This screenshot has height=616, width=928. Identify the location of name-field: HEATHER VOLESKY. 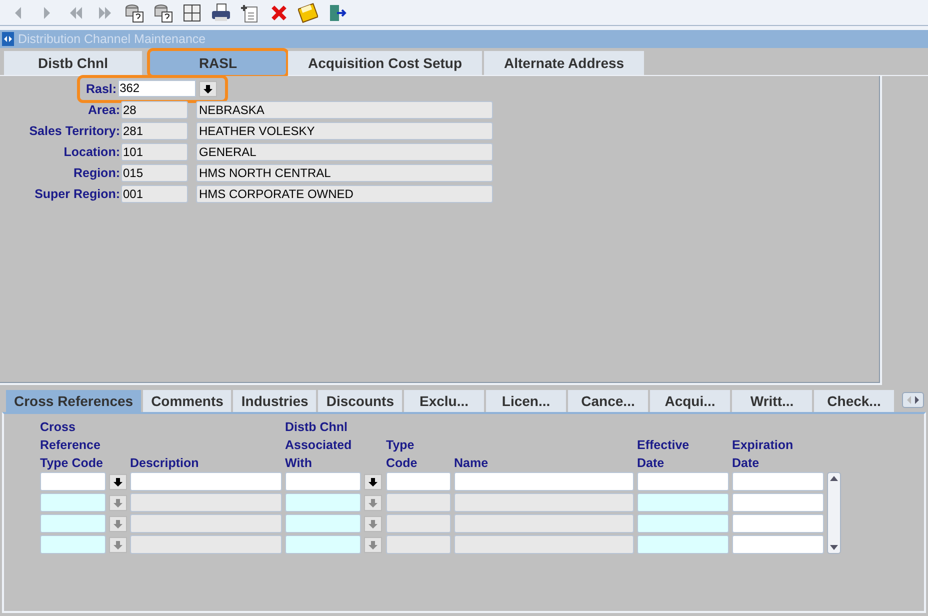
(344, 131).